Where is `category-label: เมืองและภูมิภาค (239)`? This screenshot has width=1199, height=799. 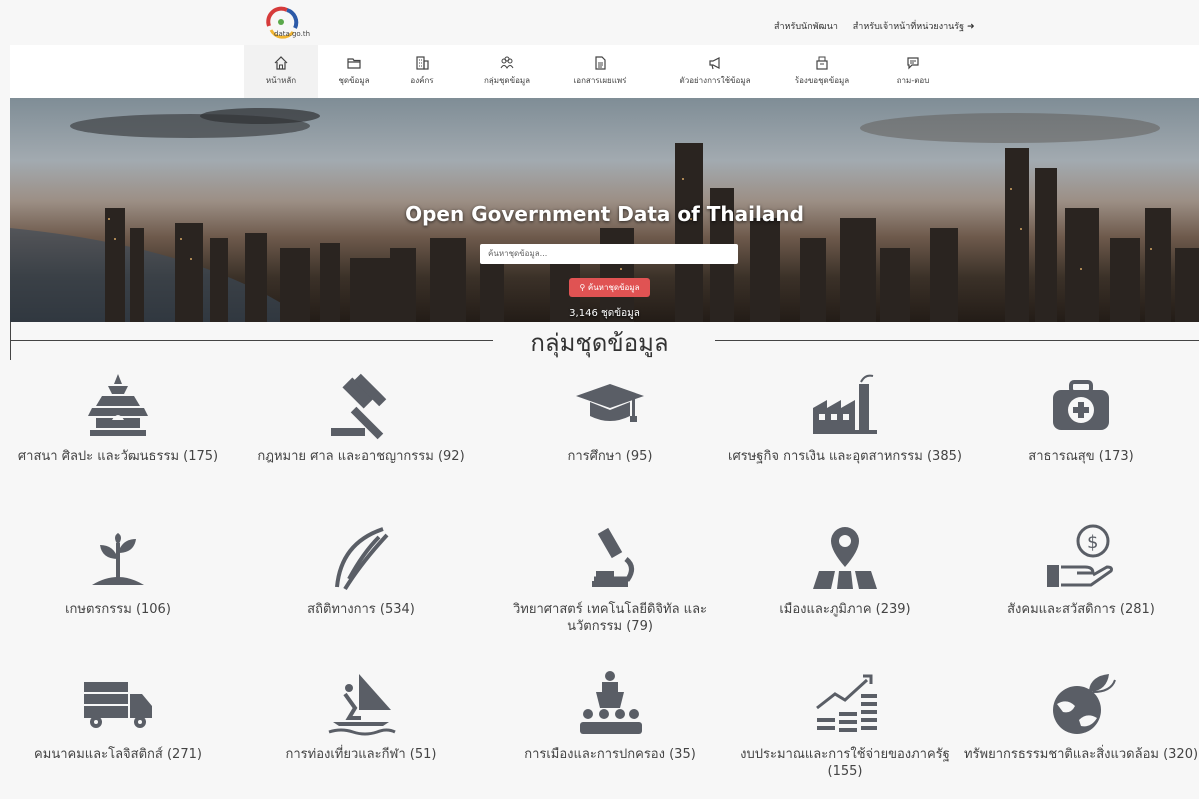 category-label: เมืองและภูมิภาค (239) is located at coordinates (845, 609).